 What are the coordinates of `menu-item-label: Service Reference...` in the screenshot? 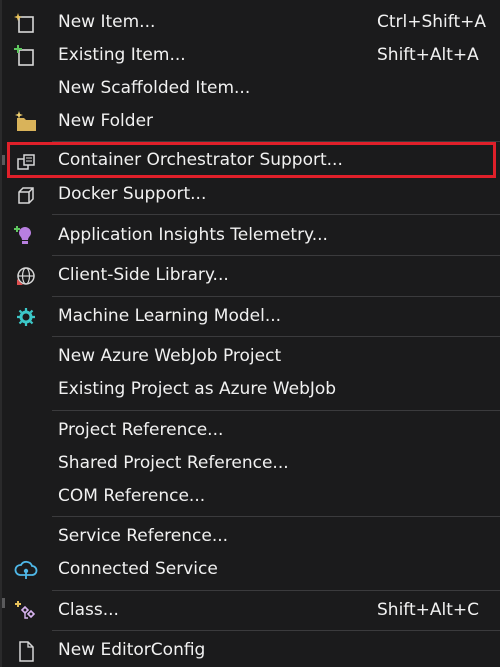 It's located at (143, 536).